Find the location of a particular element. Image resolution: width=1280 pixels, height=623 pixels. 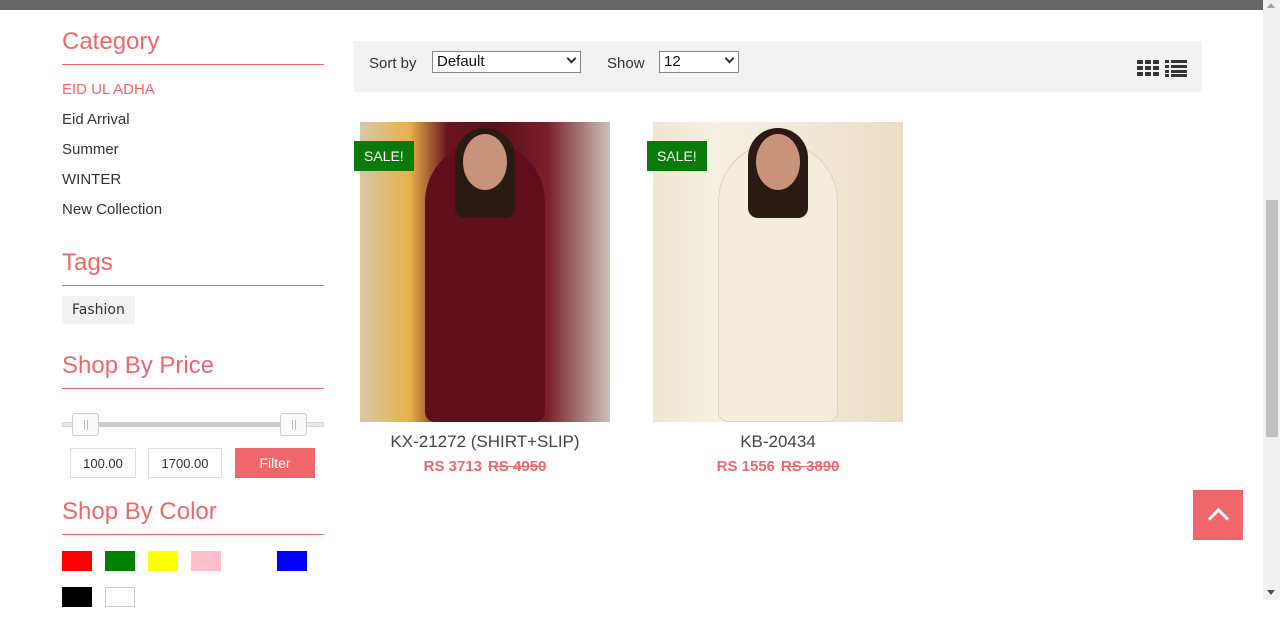

price-max-input is located at coordinates (185, 463).